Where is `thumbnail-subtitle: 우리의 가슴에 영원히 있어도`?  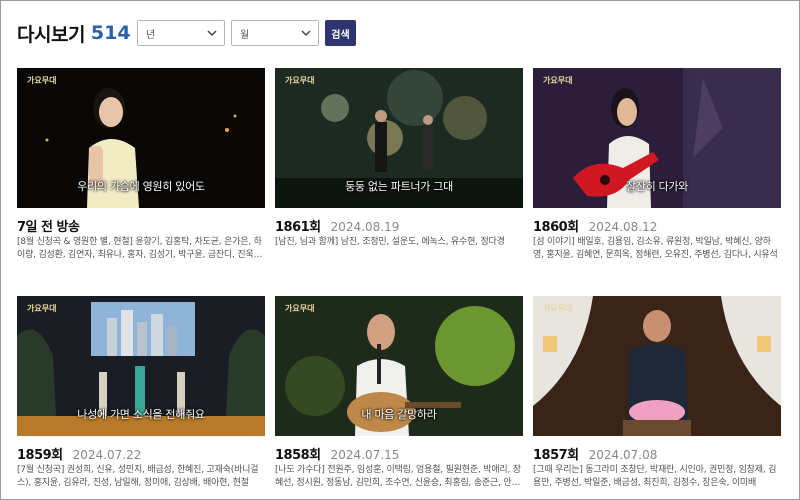
thumbnail-subtitle: 우리의 가슴에 영원히 있어도 is located at coordinates (141, 186).